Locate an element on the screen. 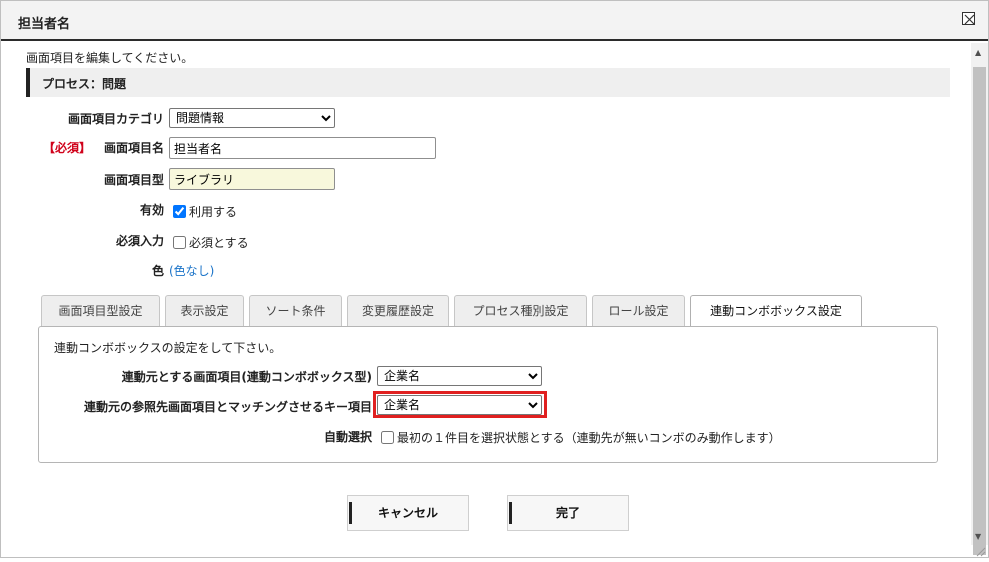 Image resolution: width=989 pixels, height=562 pixels. enabled-option: 利用する is located at coordinates (205, 211).